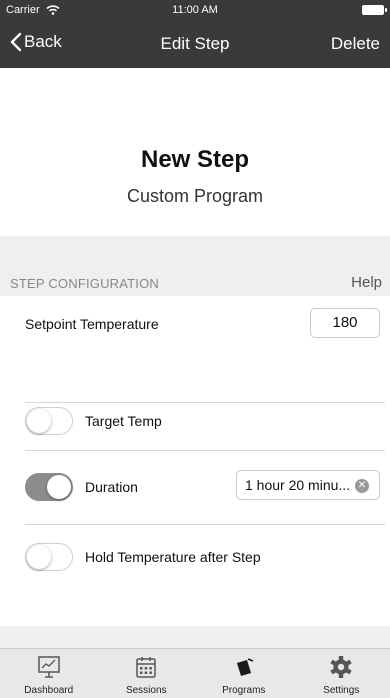 The width and height of the screenshot is (390, 698). What do you see at coordinates (111, 487) in the screenshot?
I see `duration-label: Duration` at bounding box center [111, 487].